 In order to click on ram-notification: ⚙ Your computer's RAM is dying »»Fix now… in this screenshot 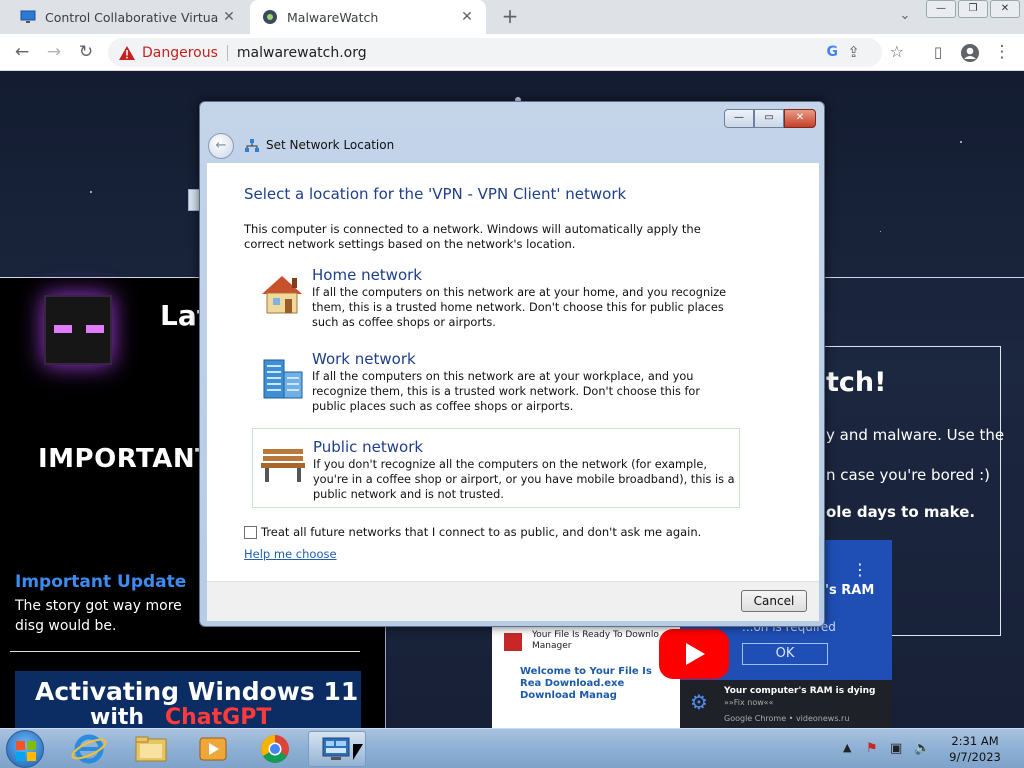, I will do `click(786, 704)`.